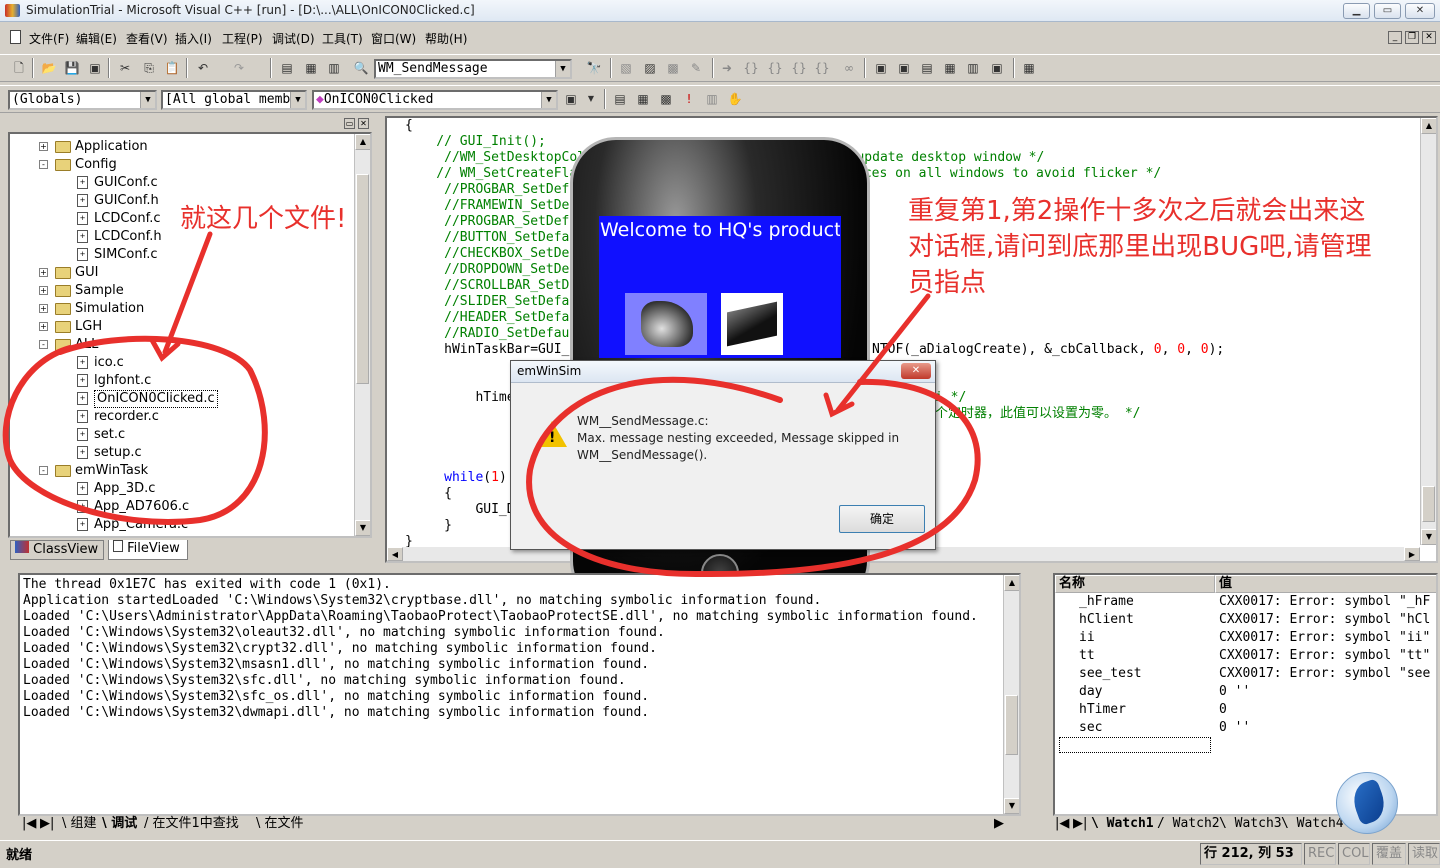 The height and width of the screenshot is (868, 1440). Describe the element at coordinates (877, 355) in the screenshot. I see `right-arrow` at that location.